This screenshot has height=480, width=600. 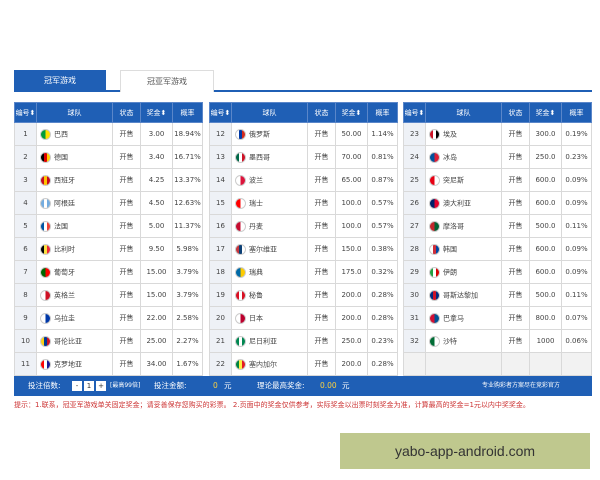 I want to click on team-cell: 澳大利亚, so click(x=463, y=203).